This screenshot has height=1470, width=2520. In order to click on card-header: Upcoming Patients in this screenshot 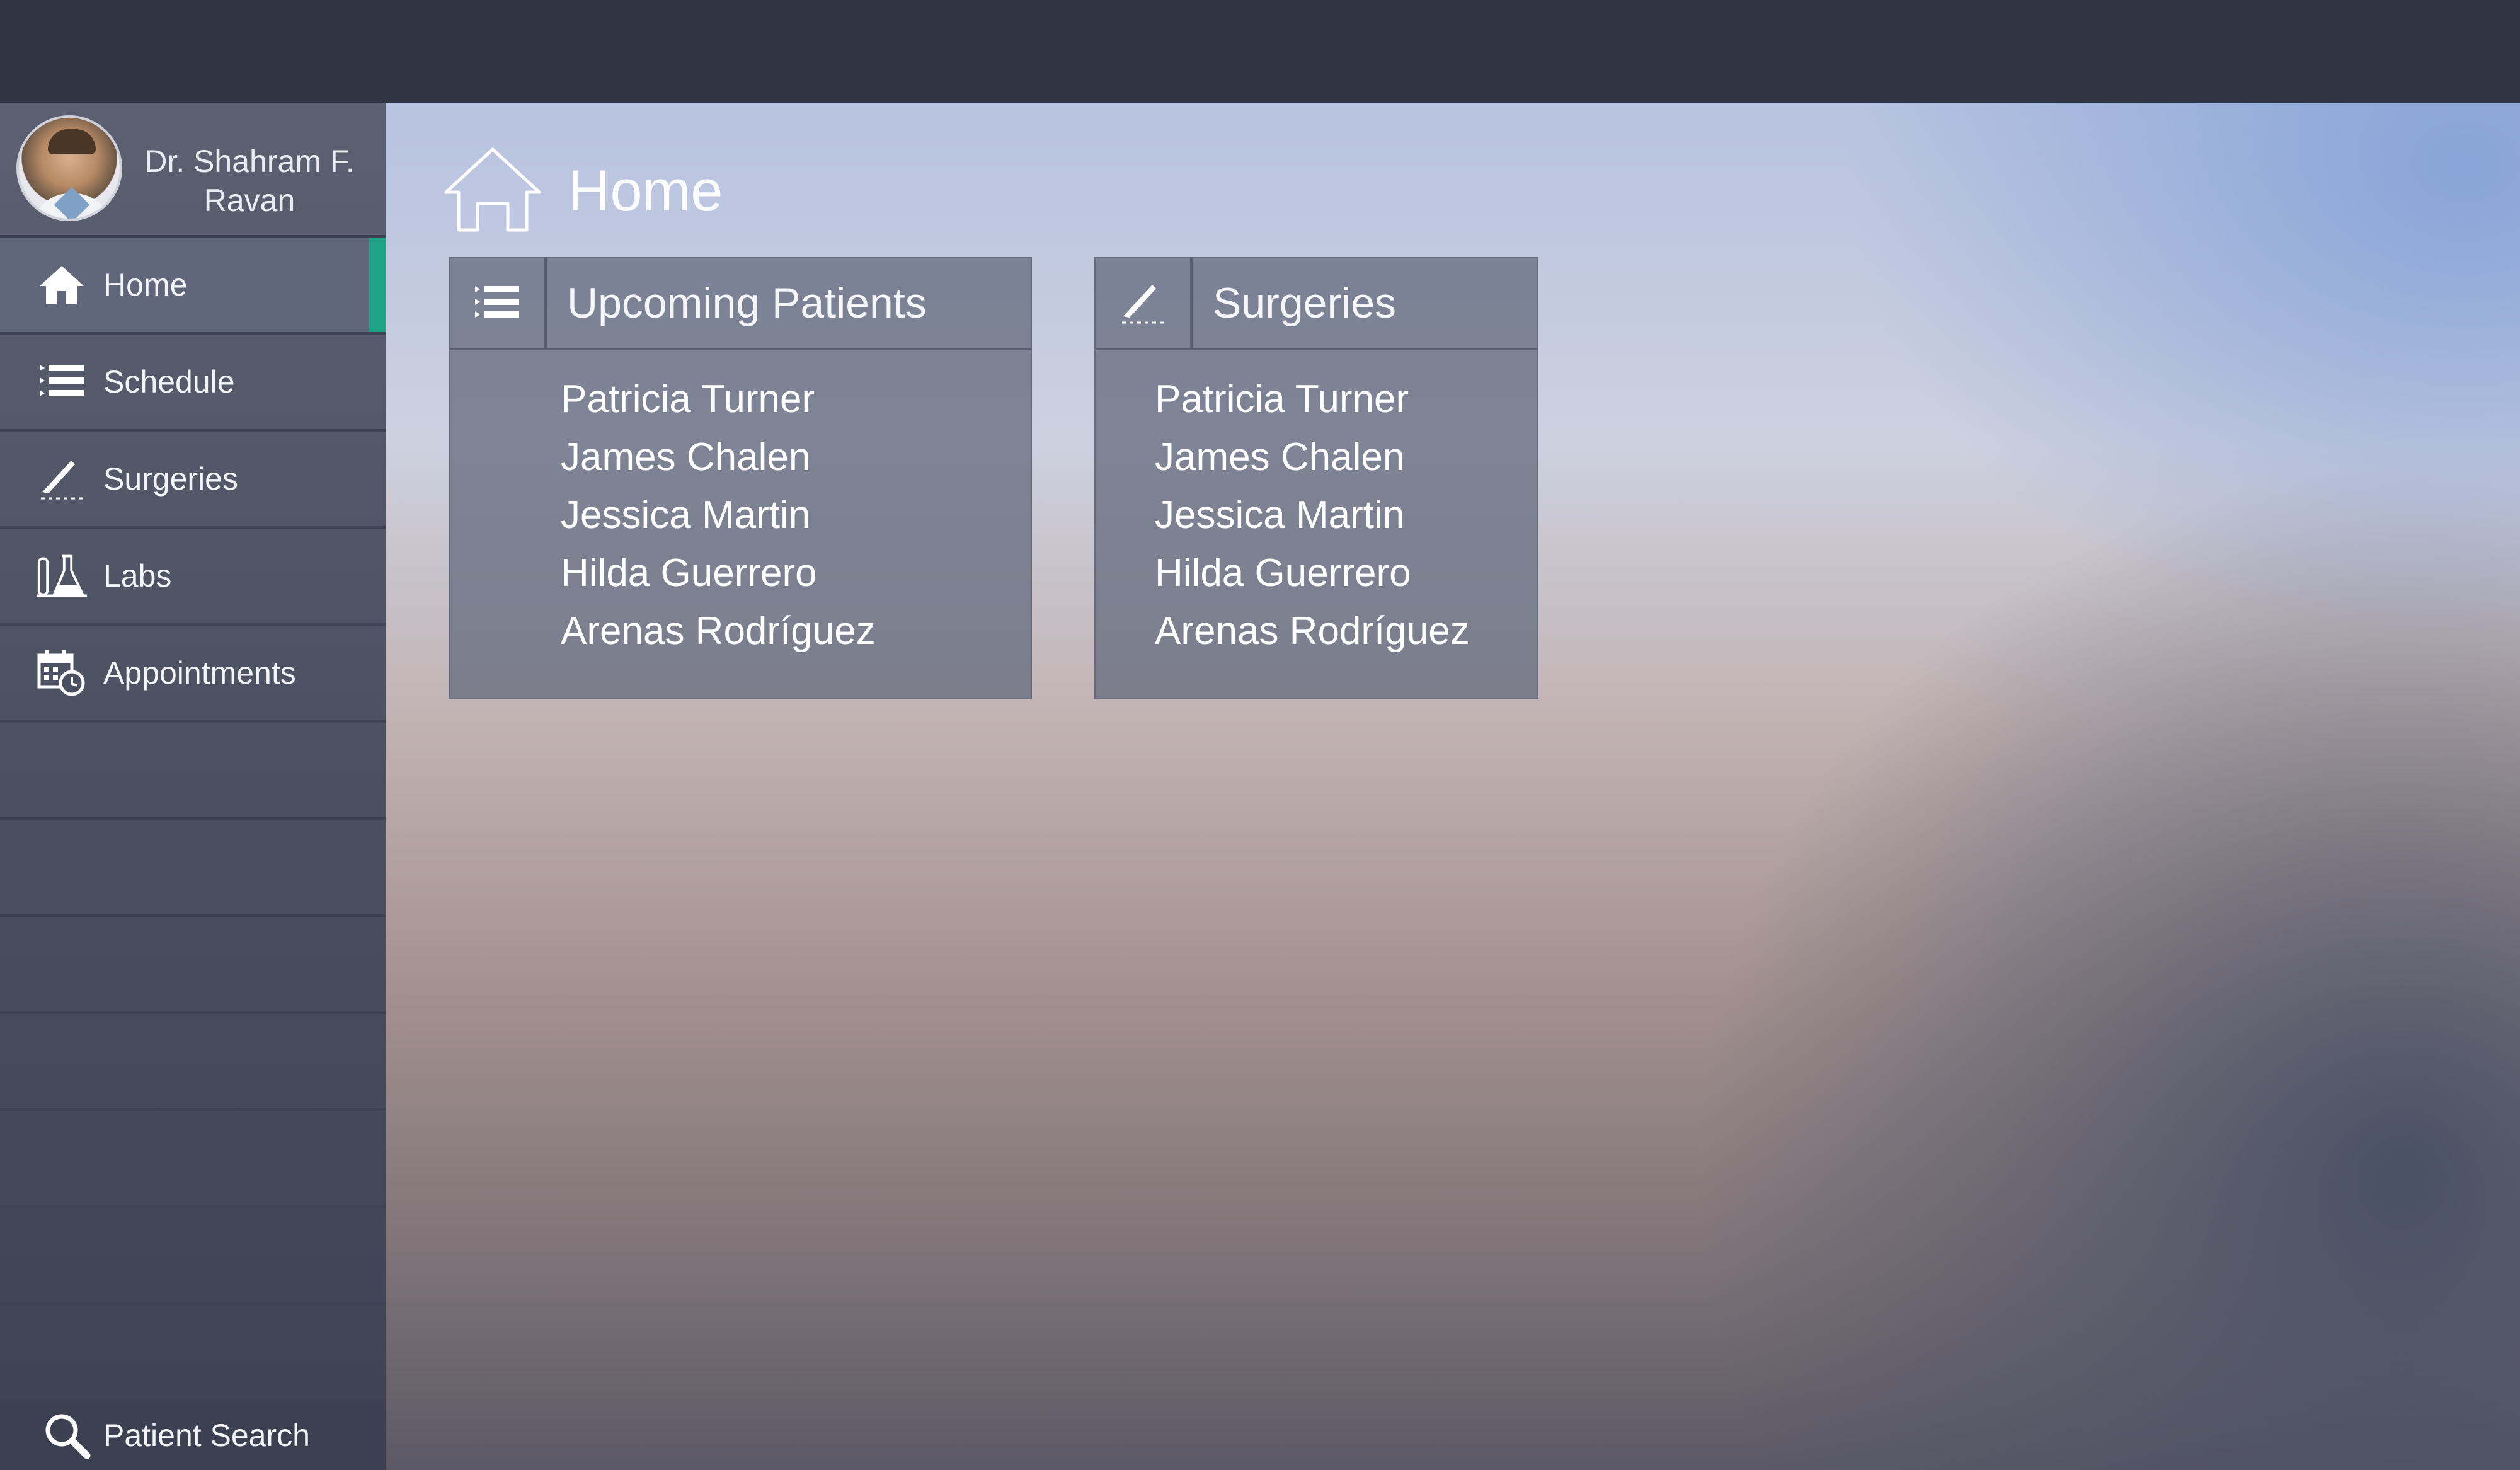, I will do `click(740, 304)`.